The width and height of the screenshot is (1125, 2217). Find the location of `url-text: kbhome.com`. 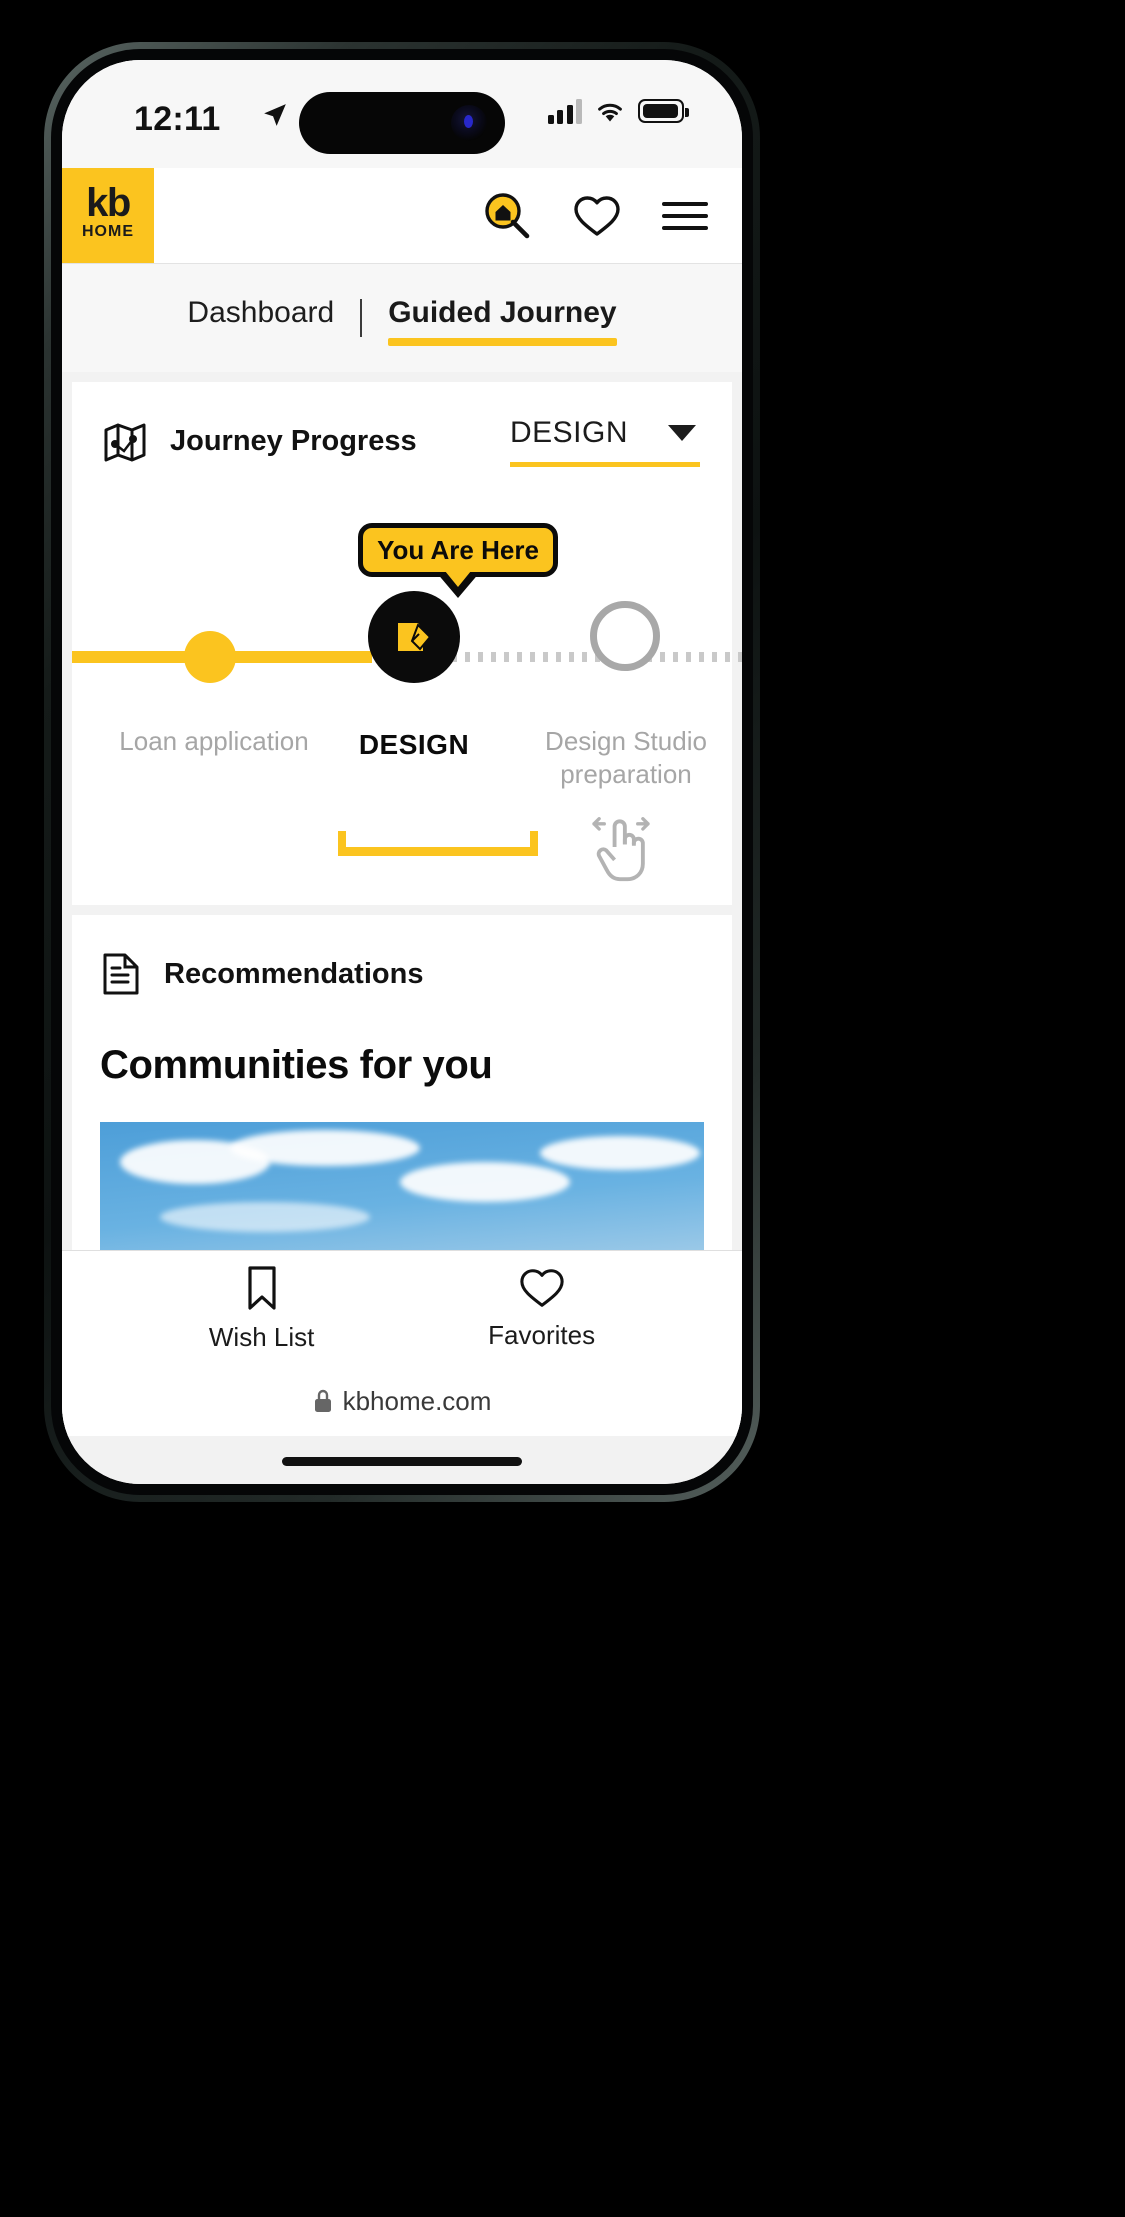

url-text: kbhome.com is located at coordinates (417, 1400).